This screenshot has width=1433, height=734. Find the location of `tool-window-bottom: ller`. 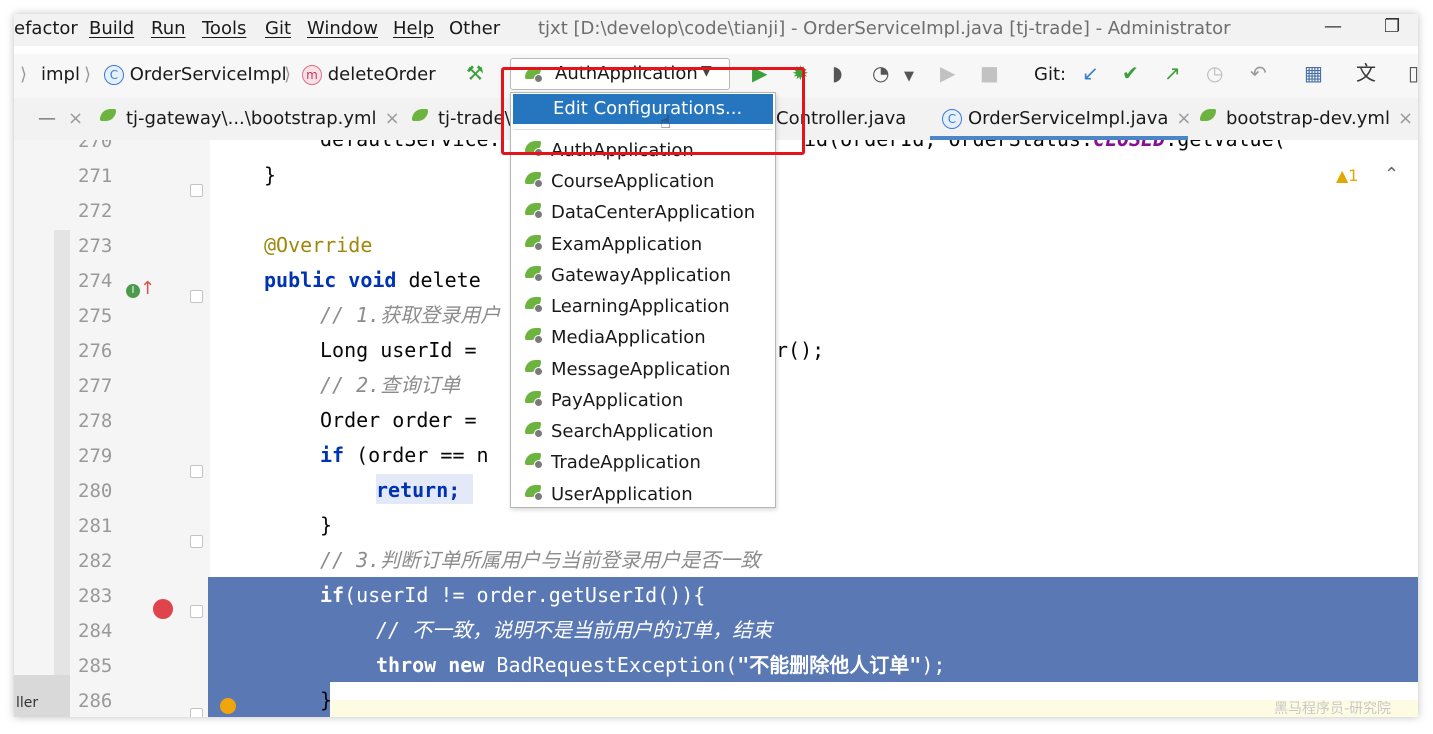

tool-window-bottom: ller is located at coordinates (42, 696).